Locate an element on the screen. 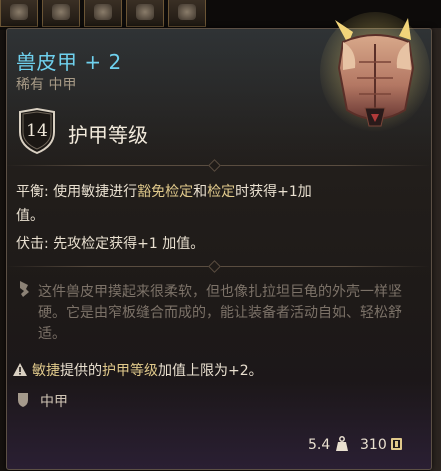 The height and width of the screenshot is (471, 441). keyword-saving-throw: 豁免检定 is located at coordinates (165, 192).